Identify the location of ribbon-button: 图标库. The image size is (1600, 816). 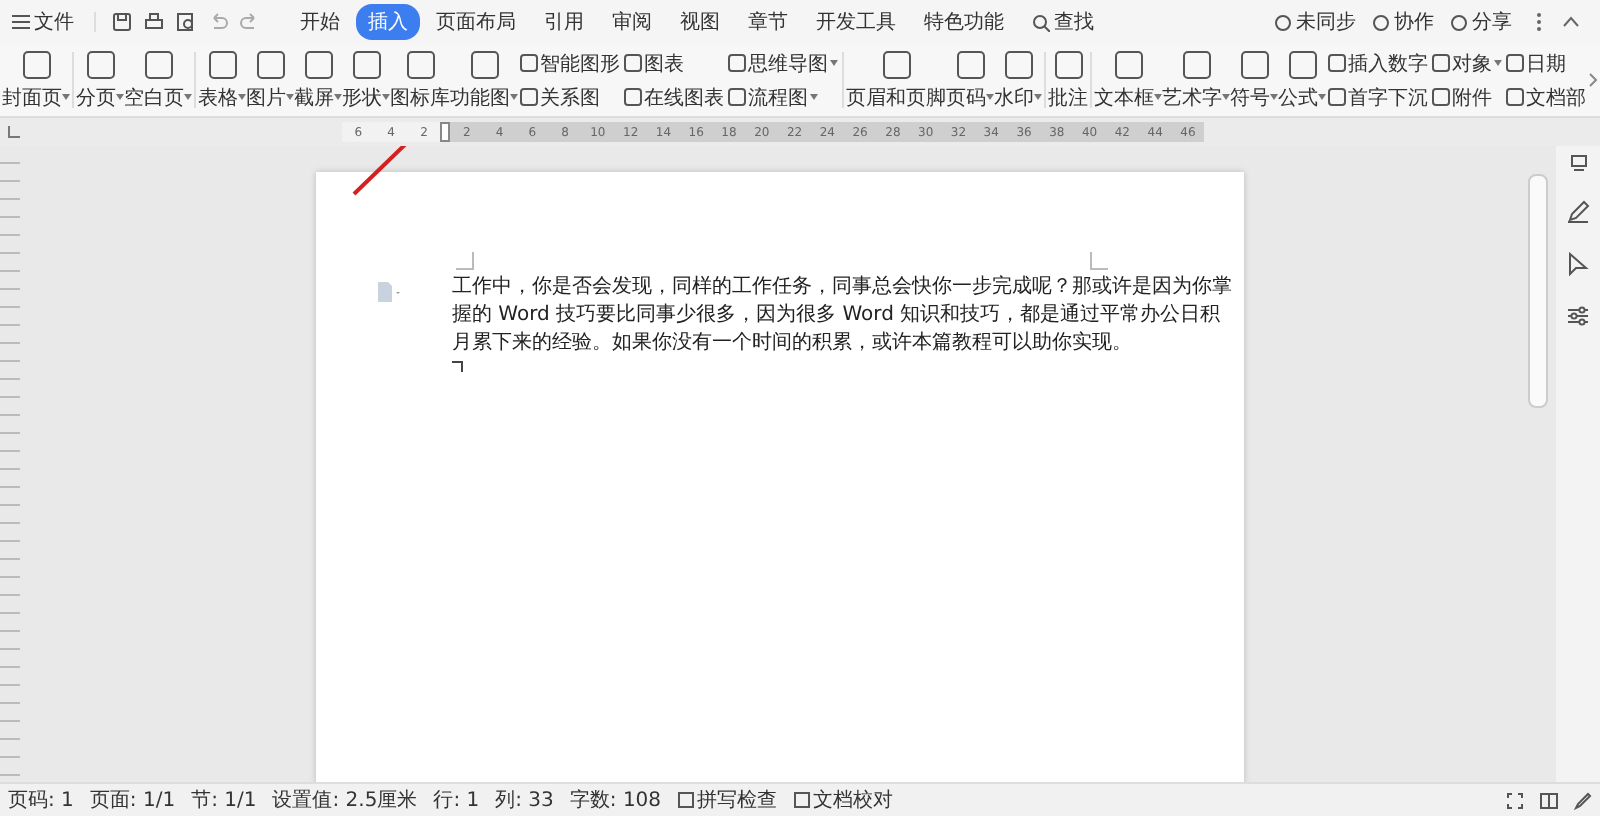
(420, 80).